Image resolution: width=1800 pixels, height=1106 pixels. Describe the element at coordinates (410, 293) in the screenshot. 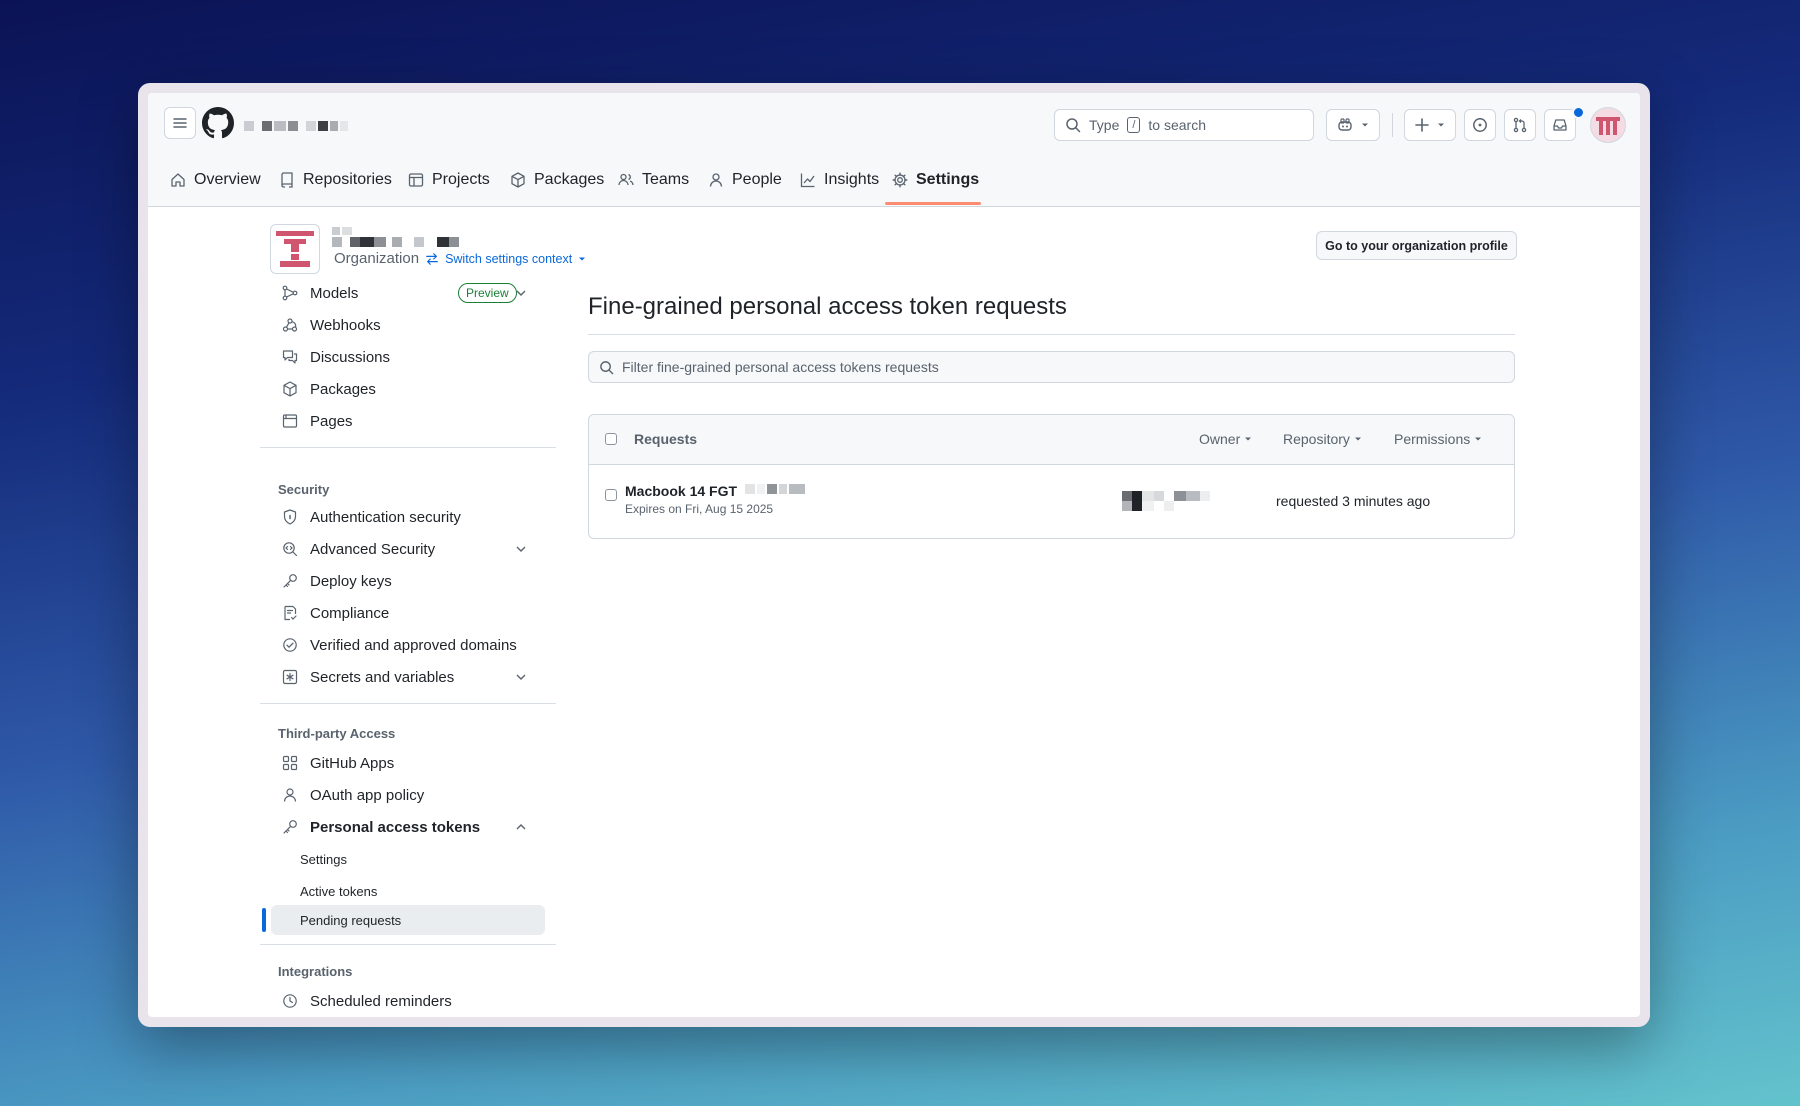

I see `sidebar-item-models: Models Preview` at that location.